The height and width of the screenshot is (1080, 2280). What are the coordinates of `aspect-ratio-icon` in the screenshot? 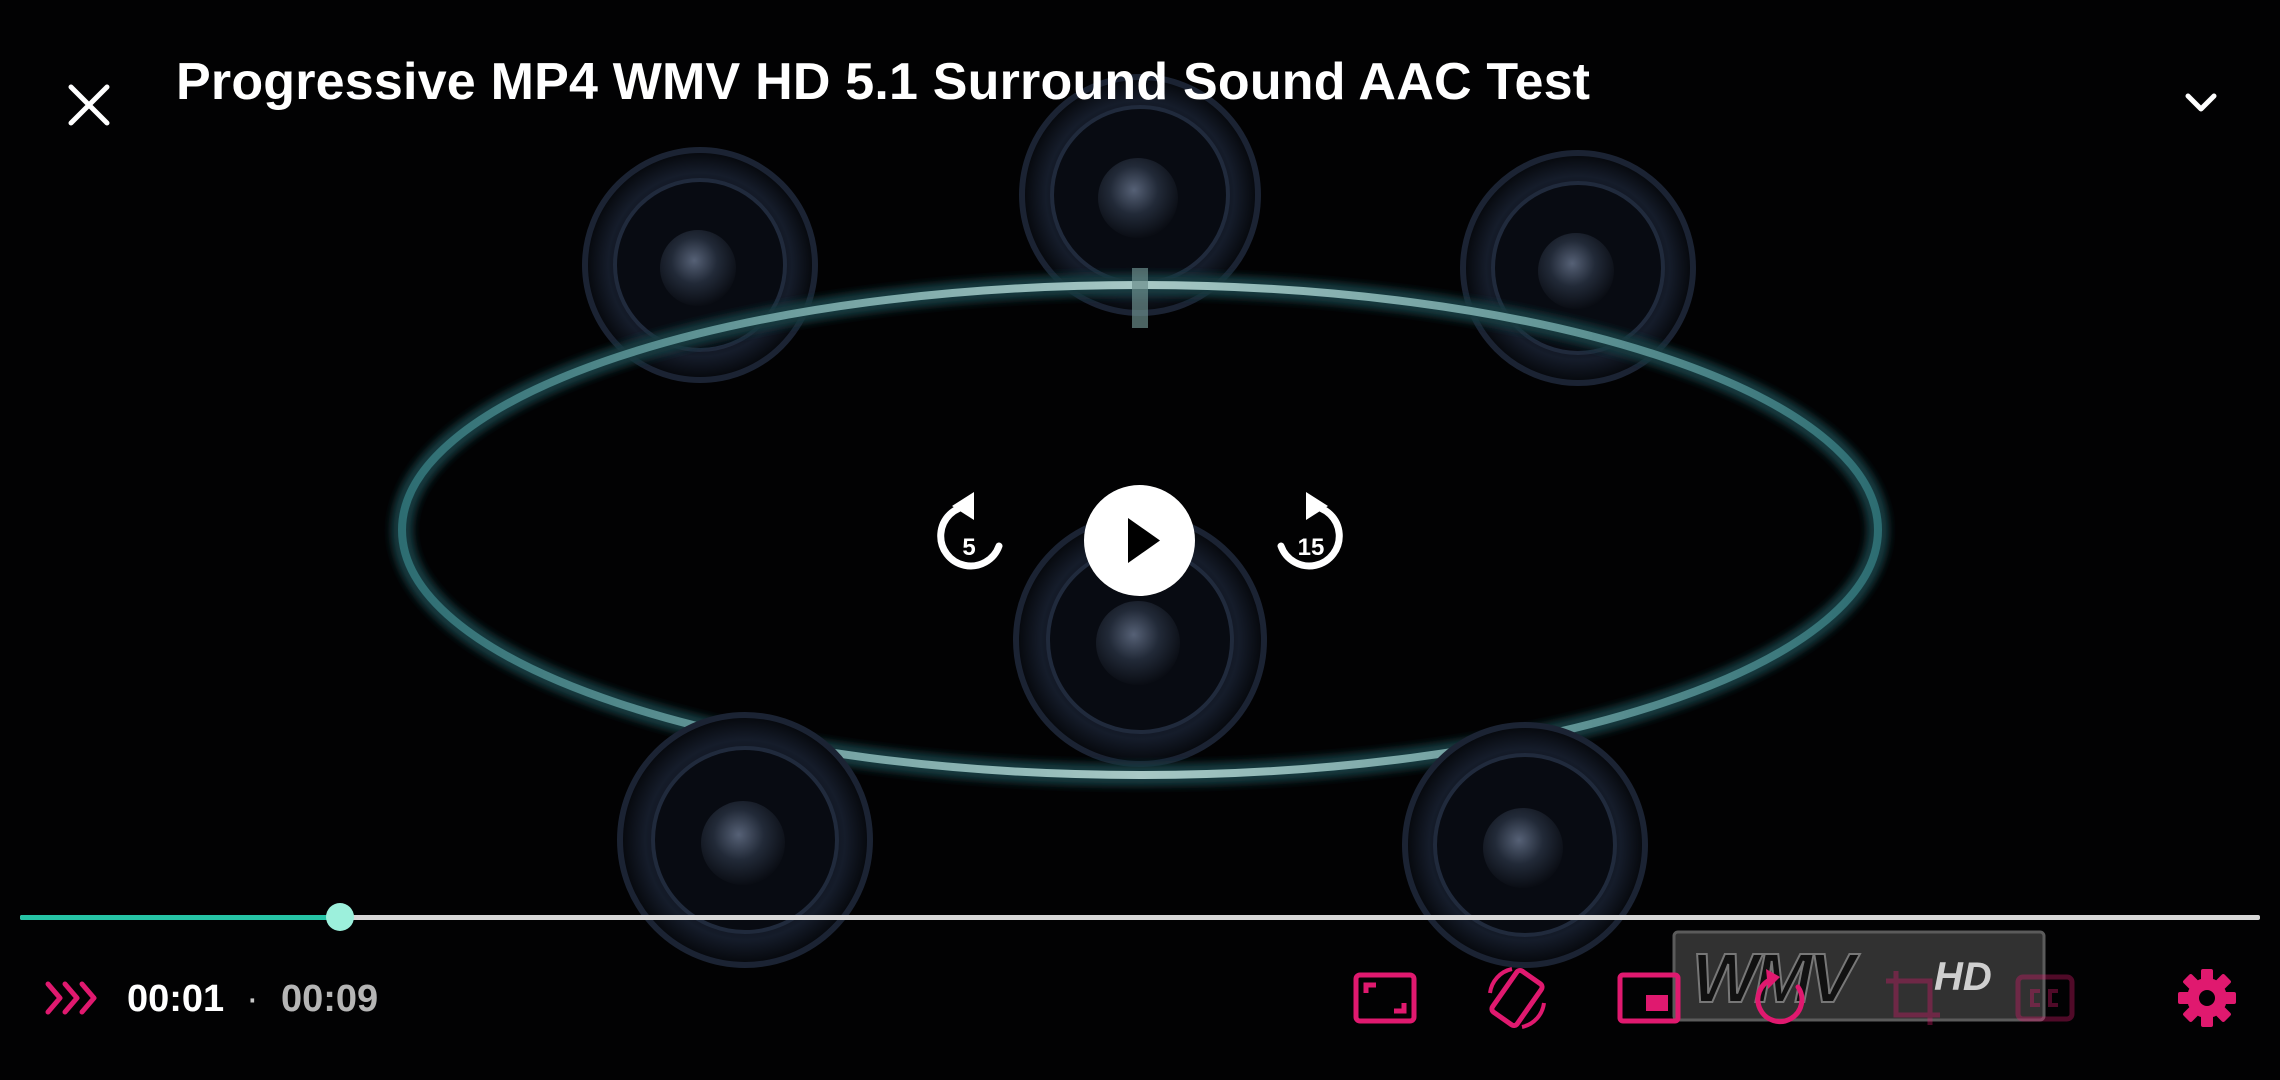 It's located at (1385, 998).